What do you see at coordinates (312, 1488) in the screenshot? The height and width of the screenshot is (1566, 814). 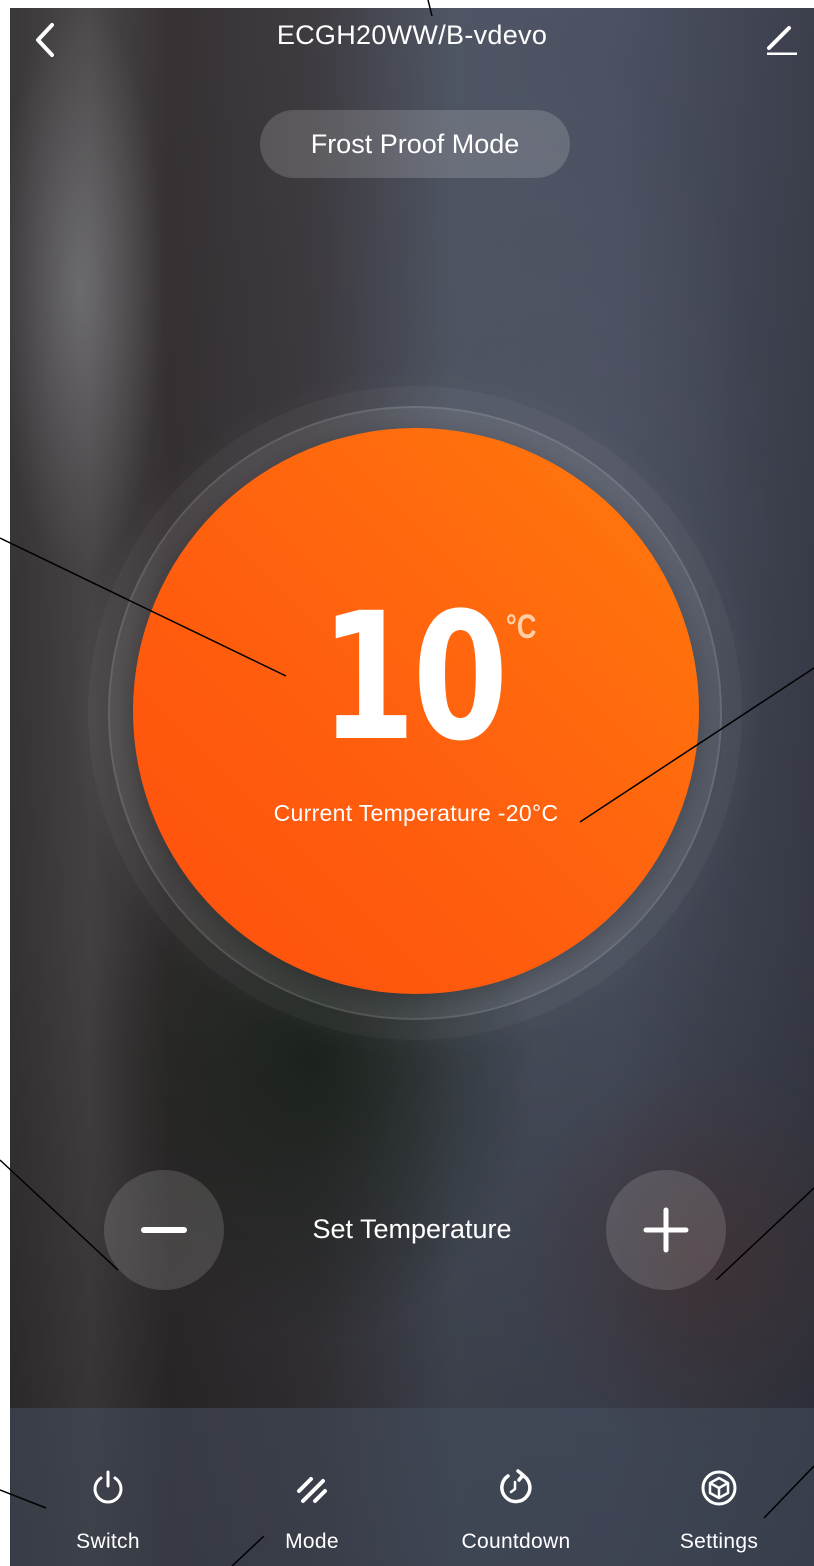 I see `mode-icon` at bounding box center [312, 1488].